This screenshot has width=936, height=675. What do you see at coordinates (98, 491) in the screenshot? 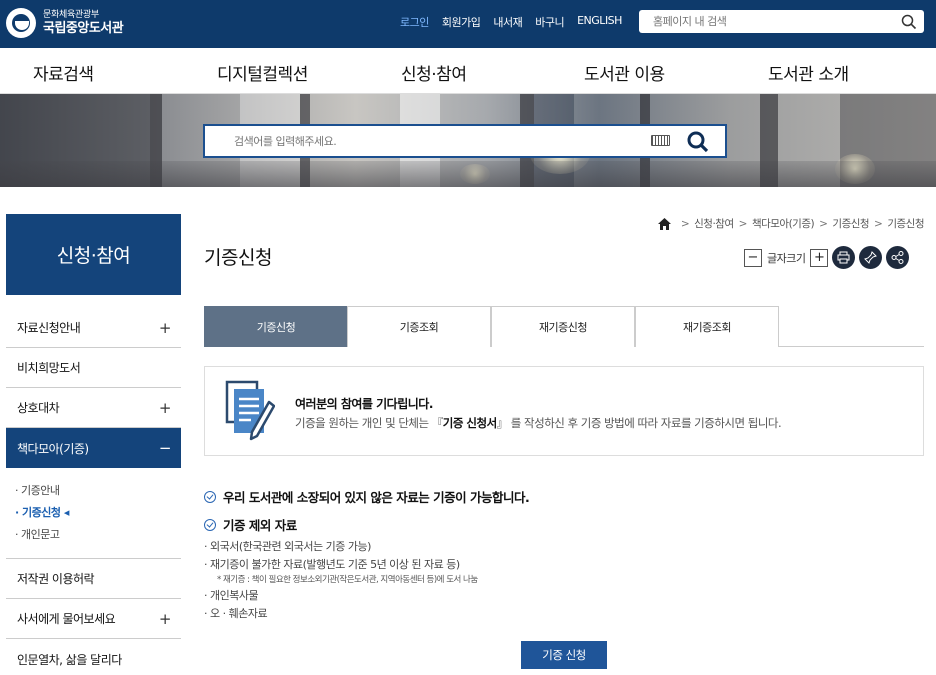
I see `sidebar-subitem-donation-guide: · 기증안내` at bounding box center [98, 491].